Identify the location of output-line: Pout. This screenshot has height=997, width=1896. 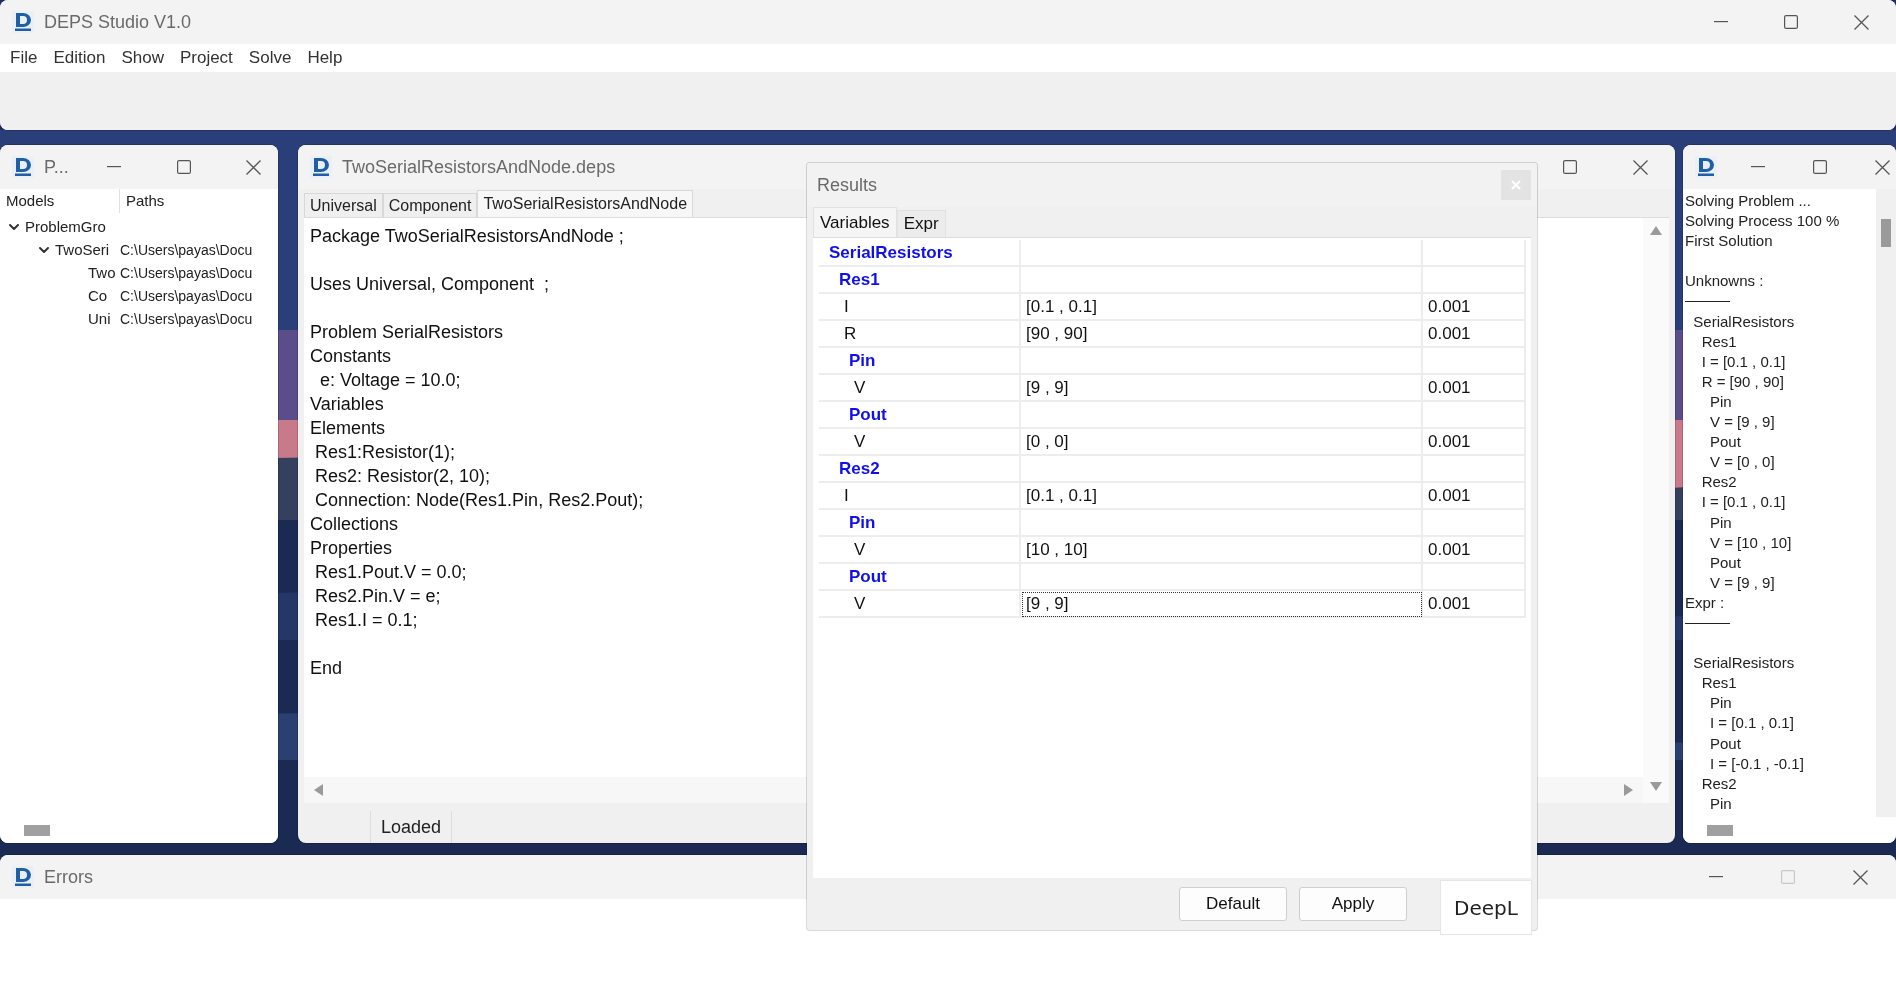
(1725, 743).